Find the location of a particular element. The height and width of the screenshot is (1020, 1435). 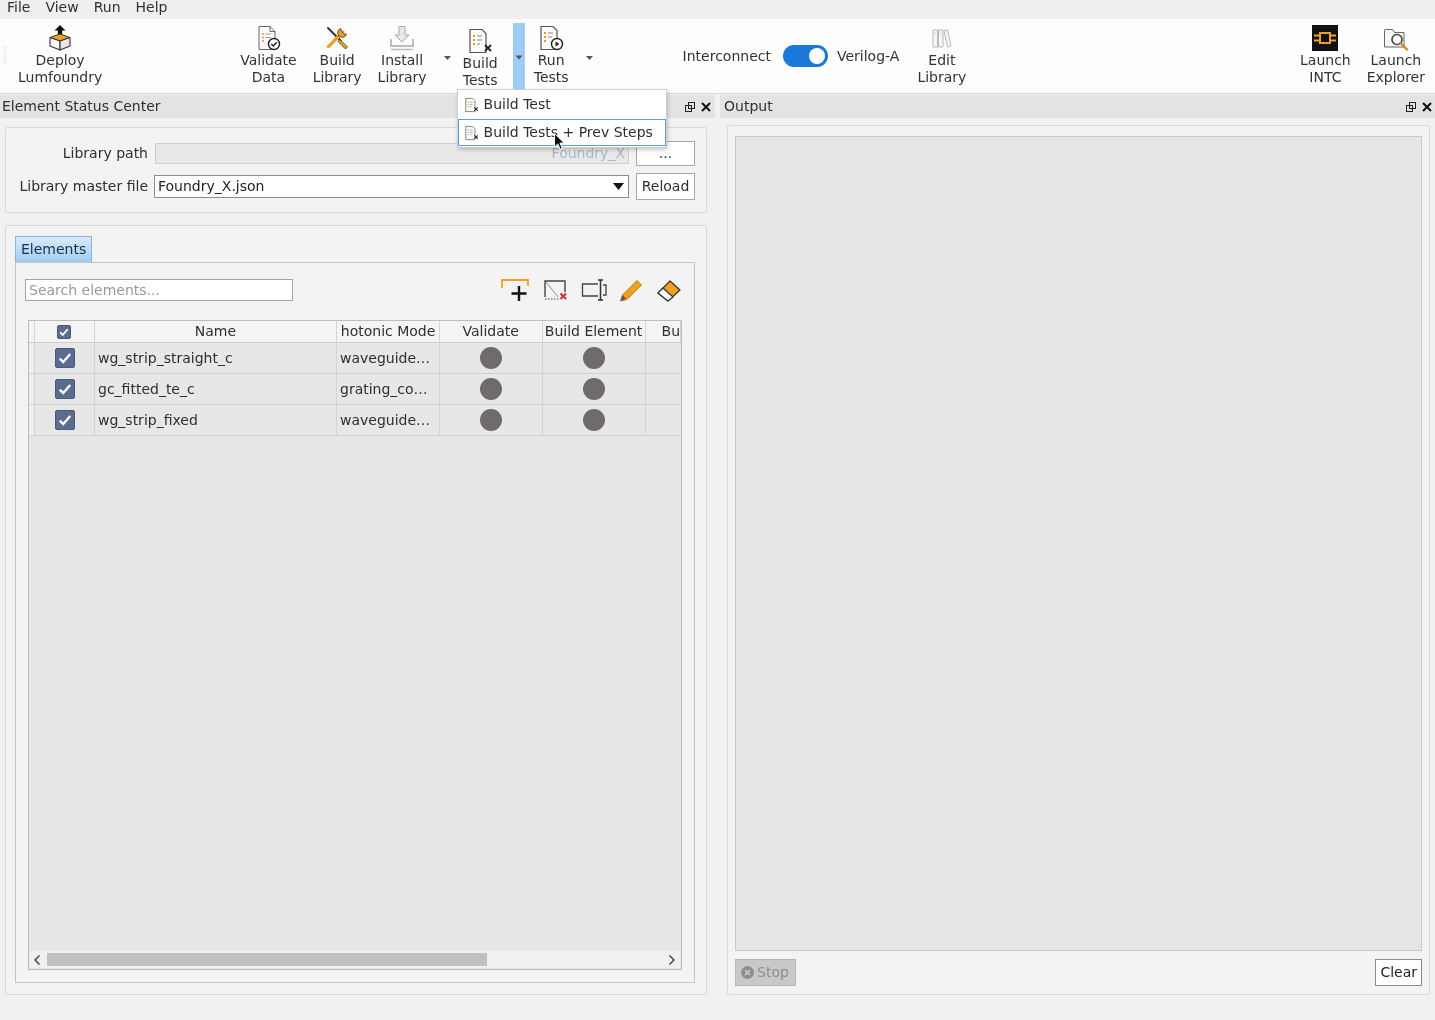

toggle-label: Verilog-A is located at coordinates (868, 56).